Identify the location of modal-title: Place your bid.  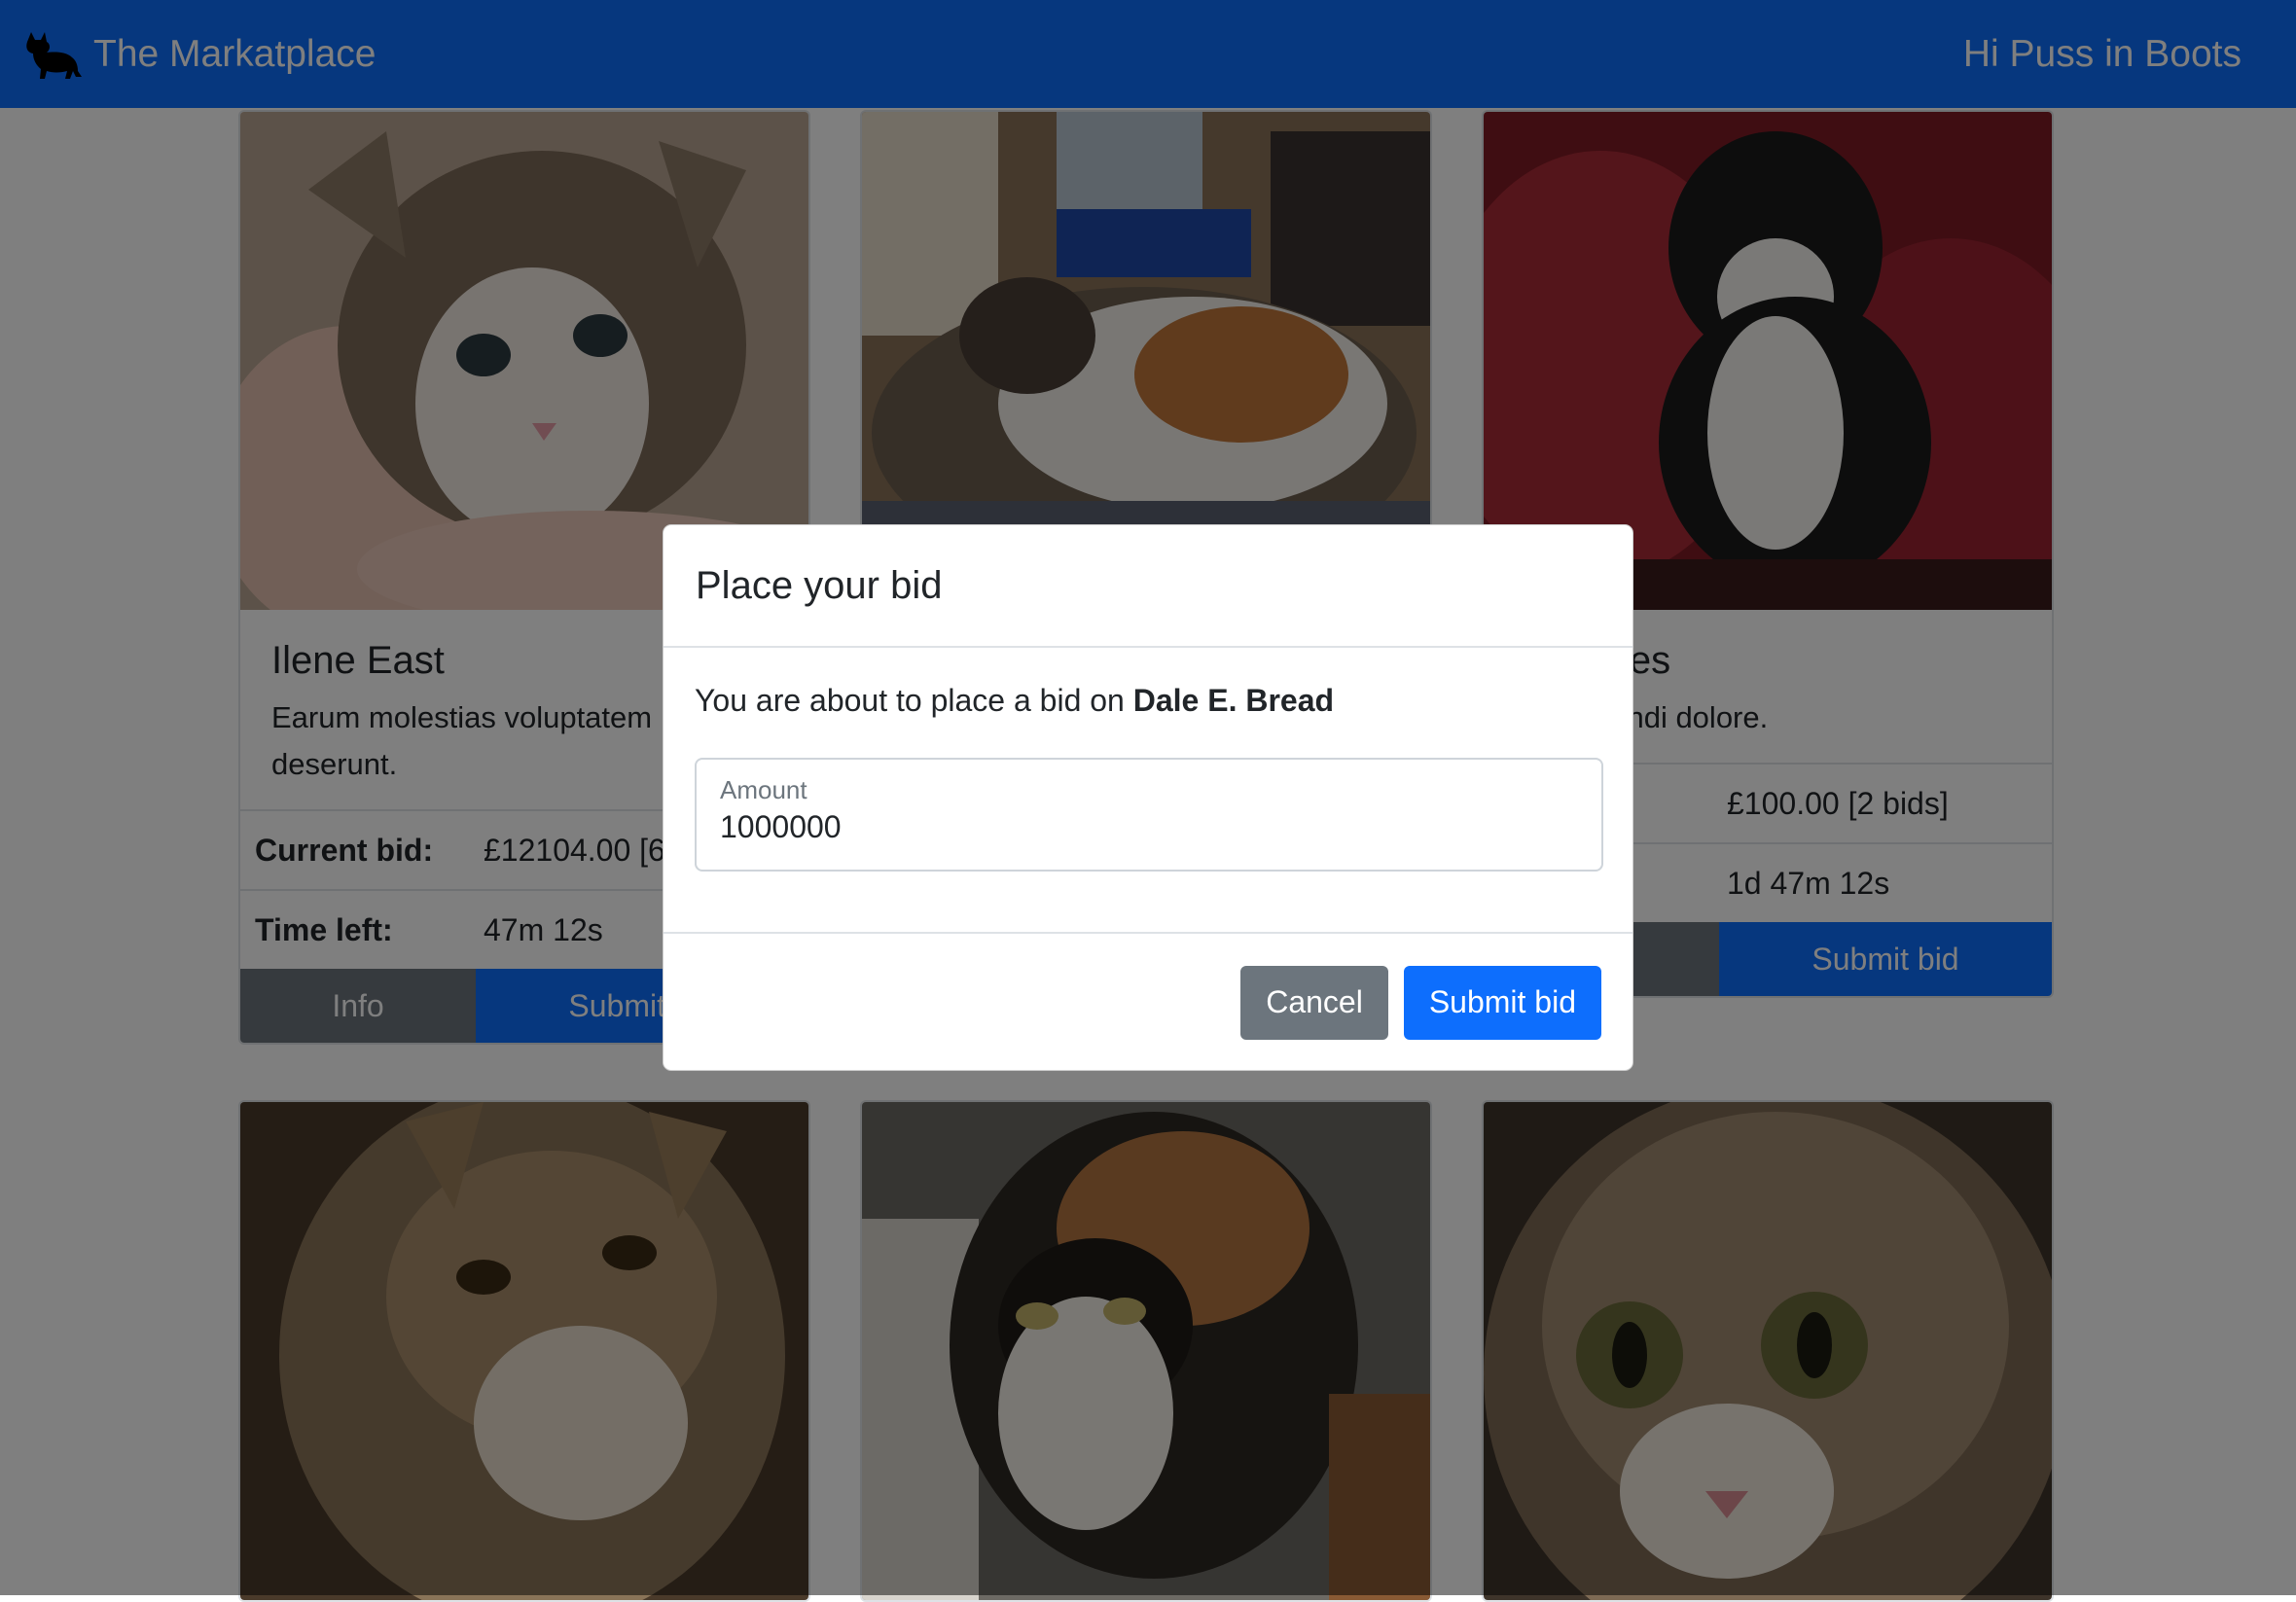
(819, 585).